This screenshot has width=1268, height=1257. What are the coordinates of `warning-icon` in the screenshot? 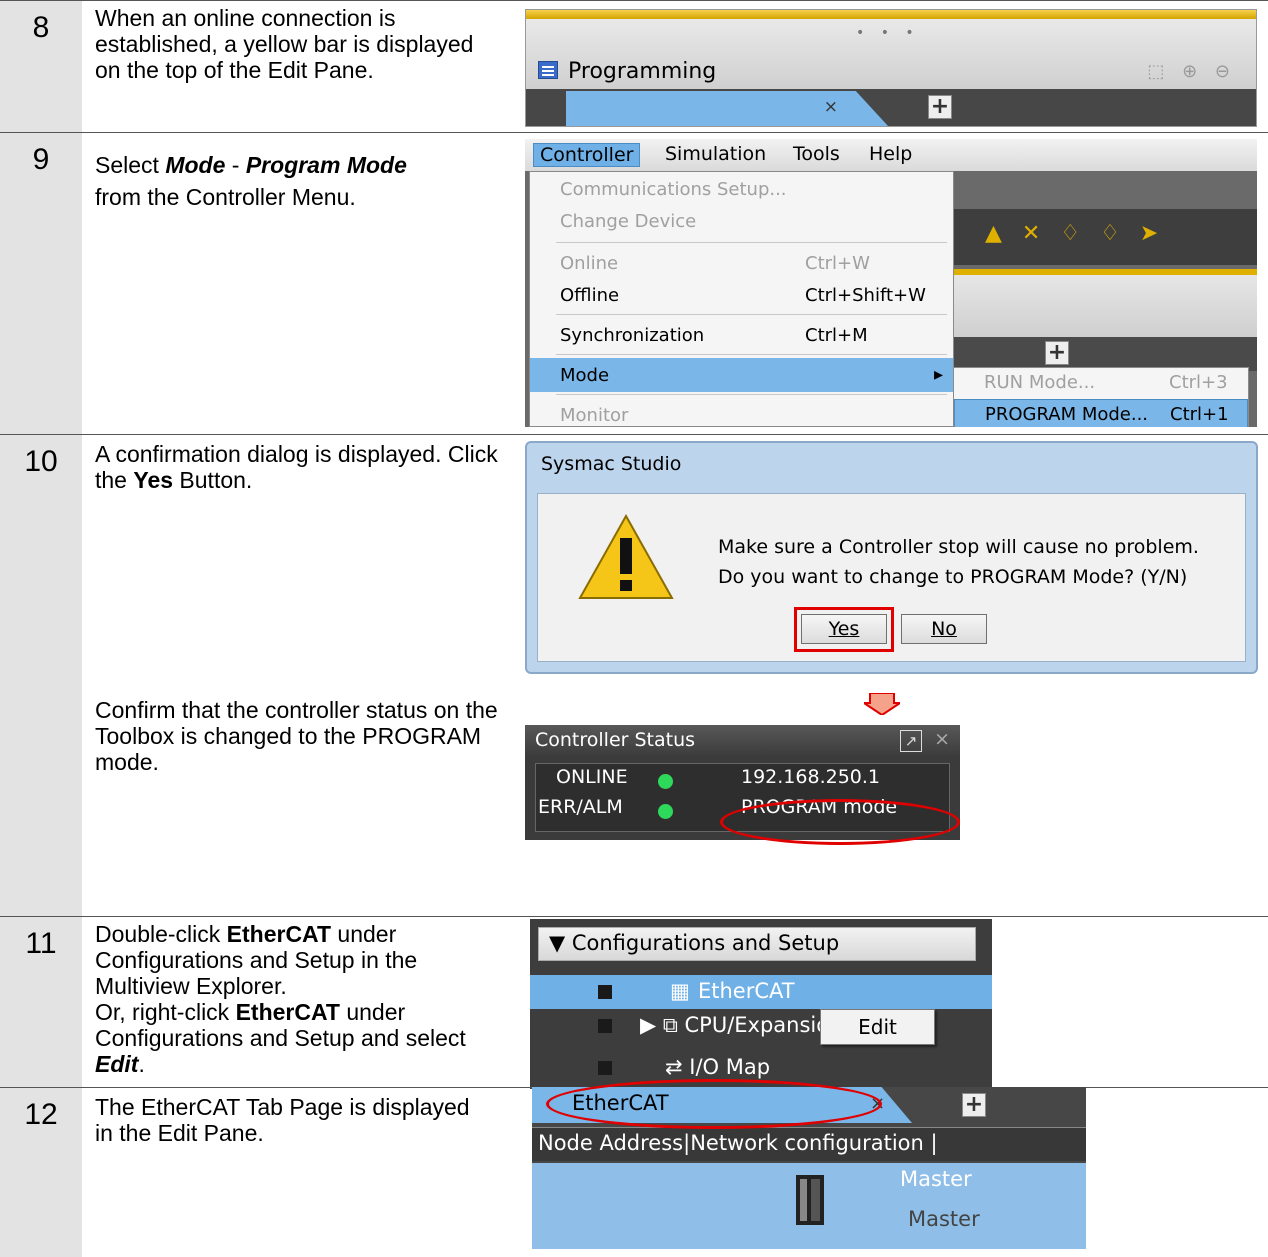 It's located at (626, 556).